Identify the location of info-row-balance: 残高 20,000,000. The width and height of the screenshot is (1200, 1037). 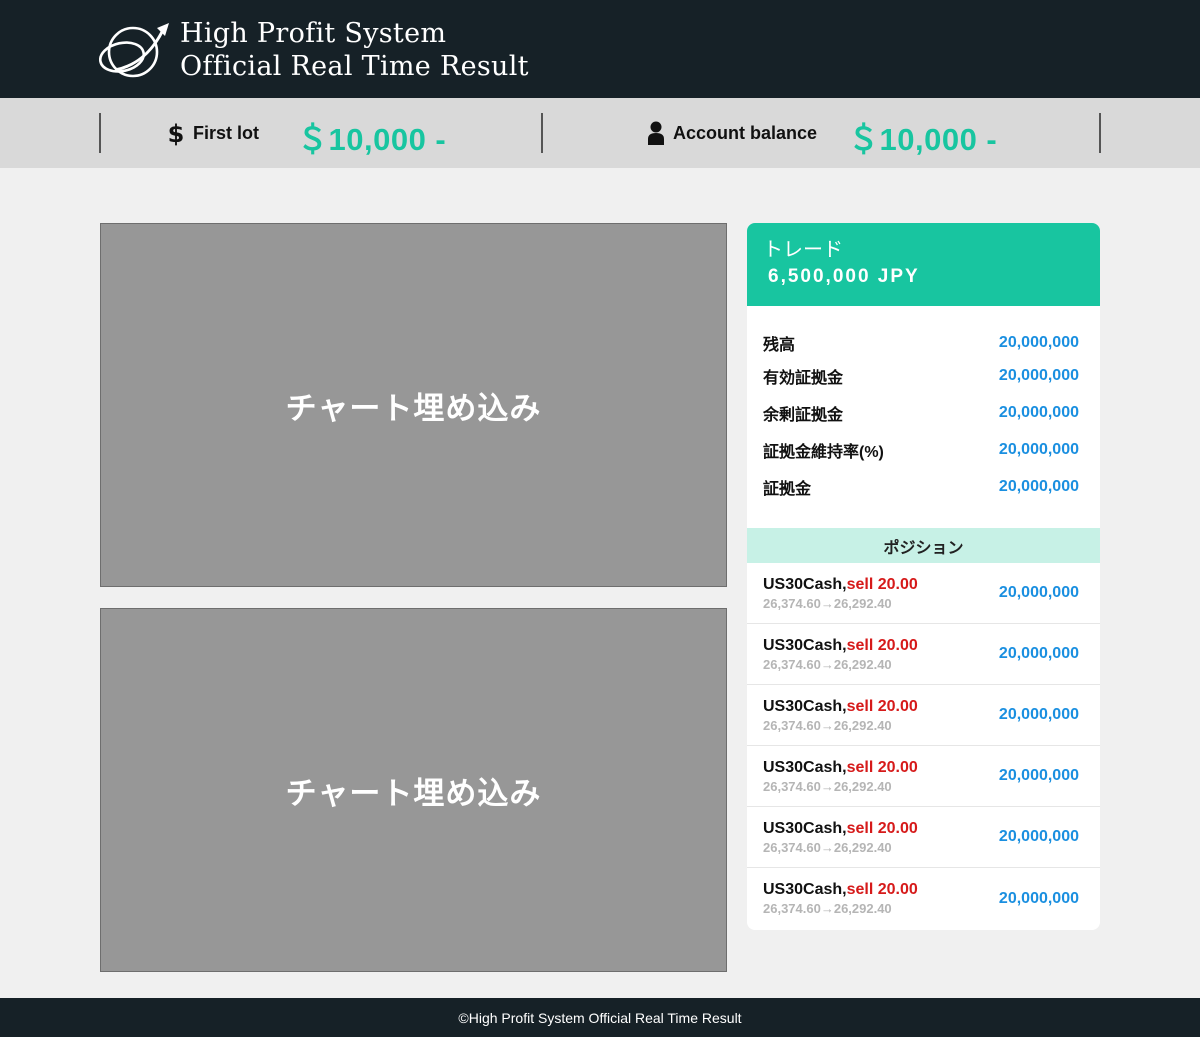
(921, 343).